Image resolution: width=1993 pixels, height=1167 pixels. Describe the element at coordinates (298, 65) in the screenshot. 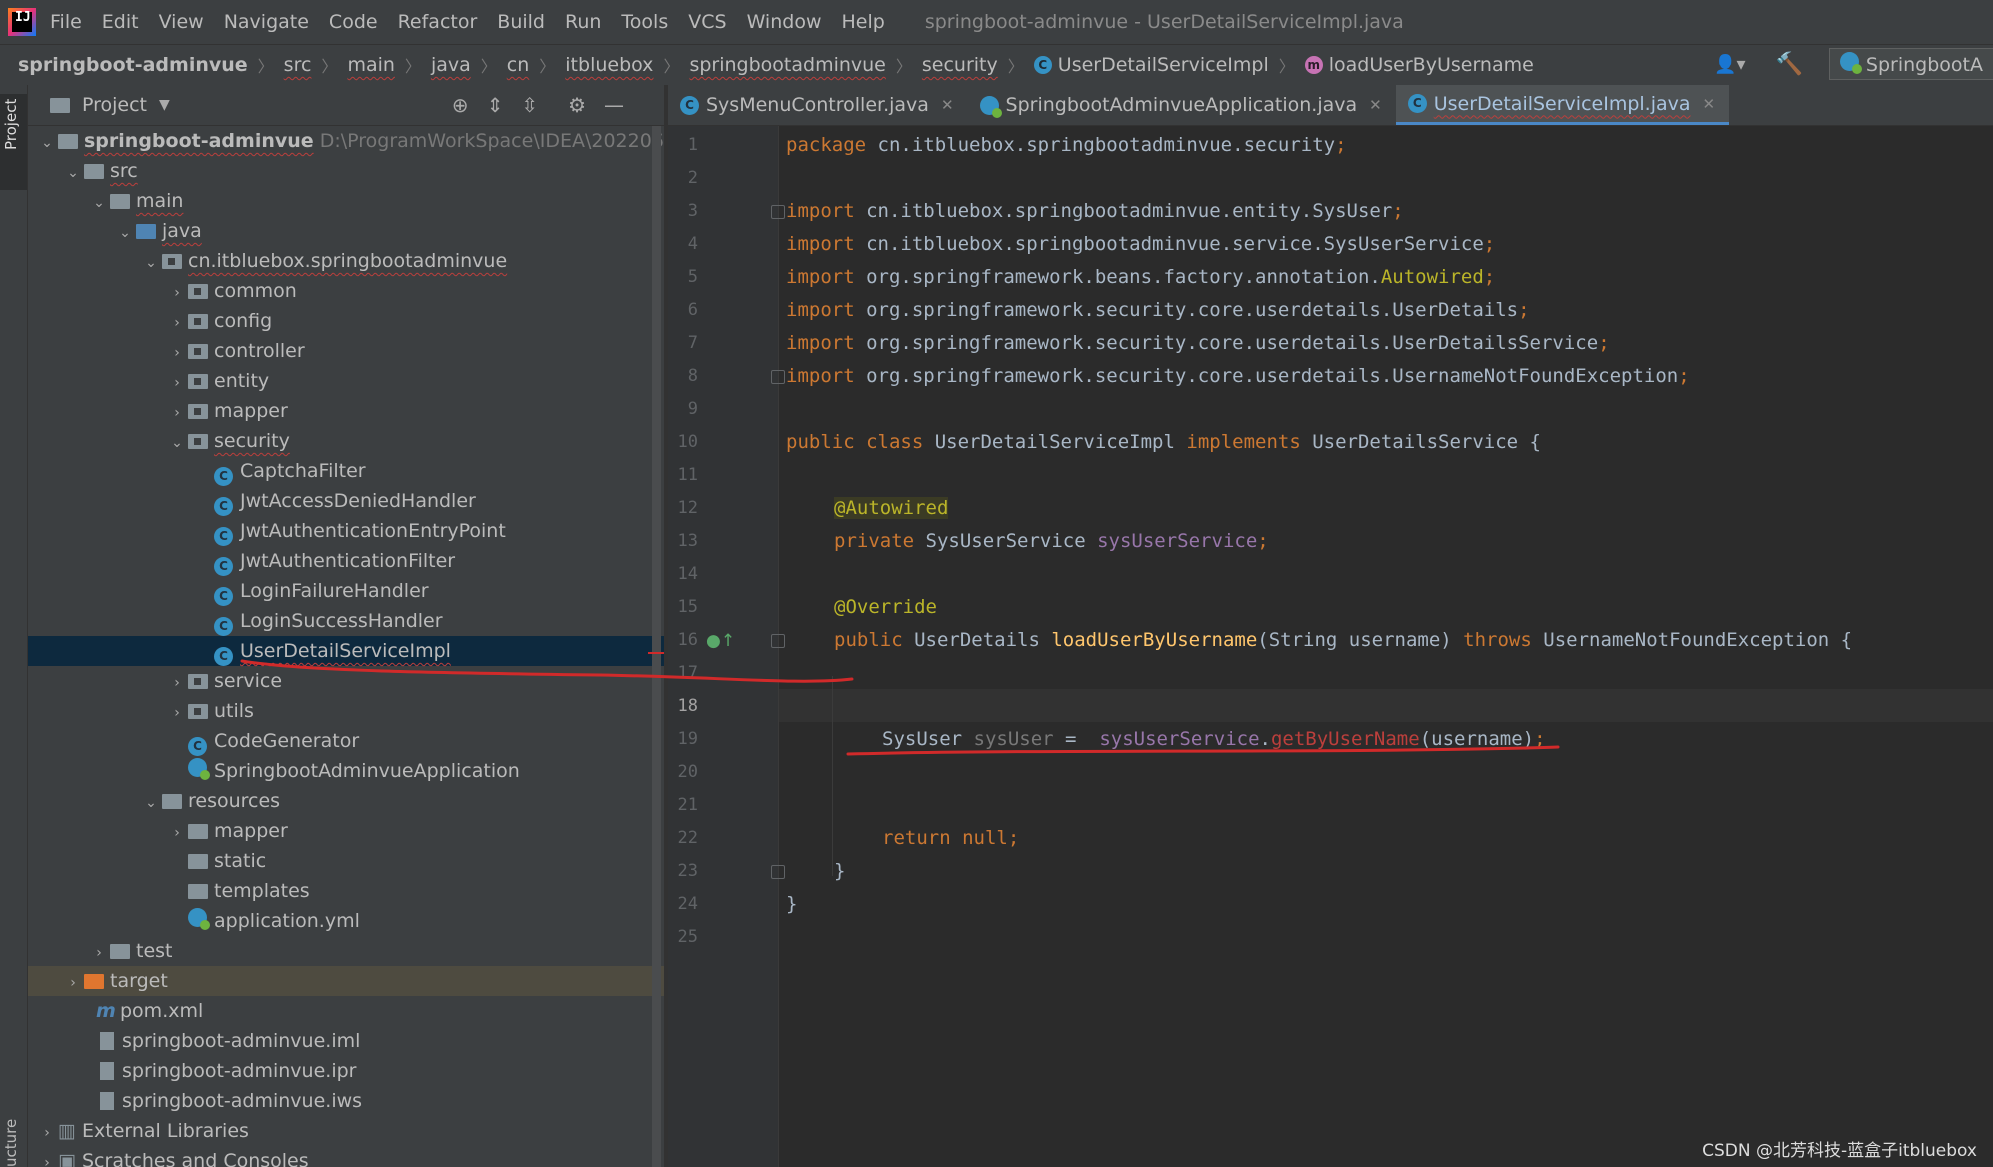

I see `breadcrumb-src: src` at that location.